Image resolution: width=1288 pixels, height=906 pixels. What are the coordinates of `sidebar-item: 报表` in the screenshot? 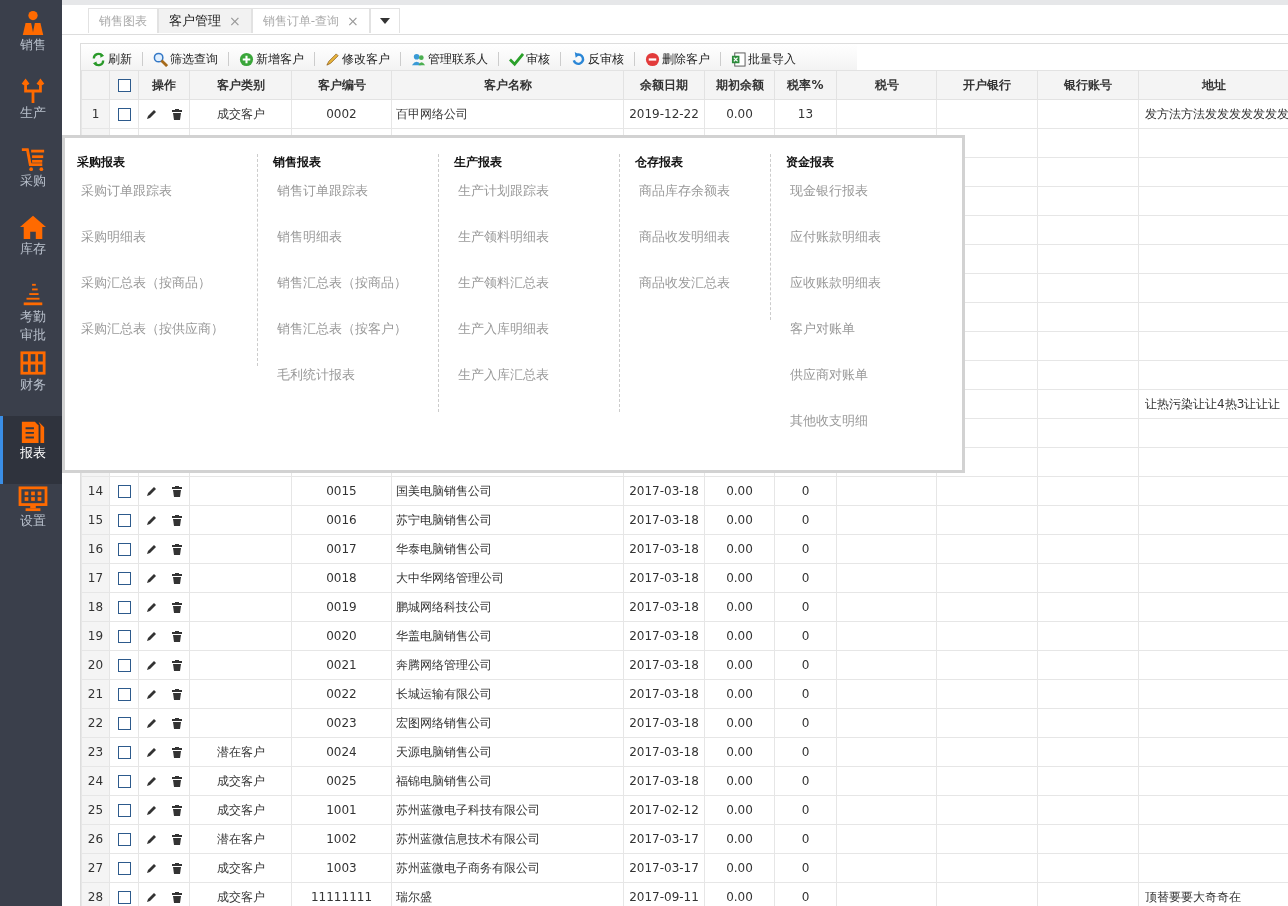 It's located at (31, 450).